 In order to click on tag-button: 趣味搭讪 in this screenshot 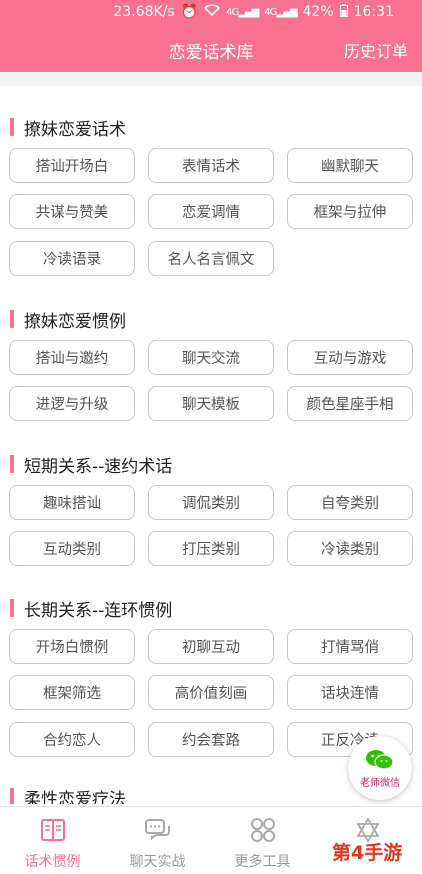, I will do `click(72, 502)`.